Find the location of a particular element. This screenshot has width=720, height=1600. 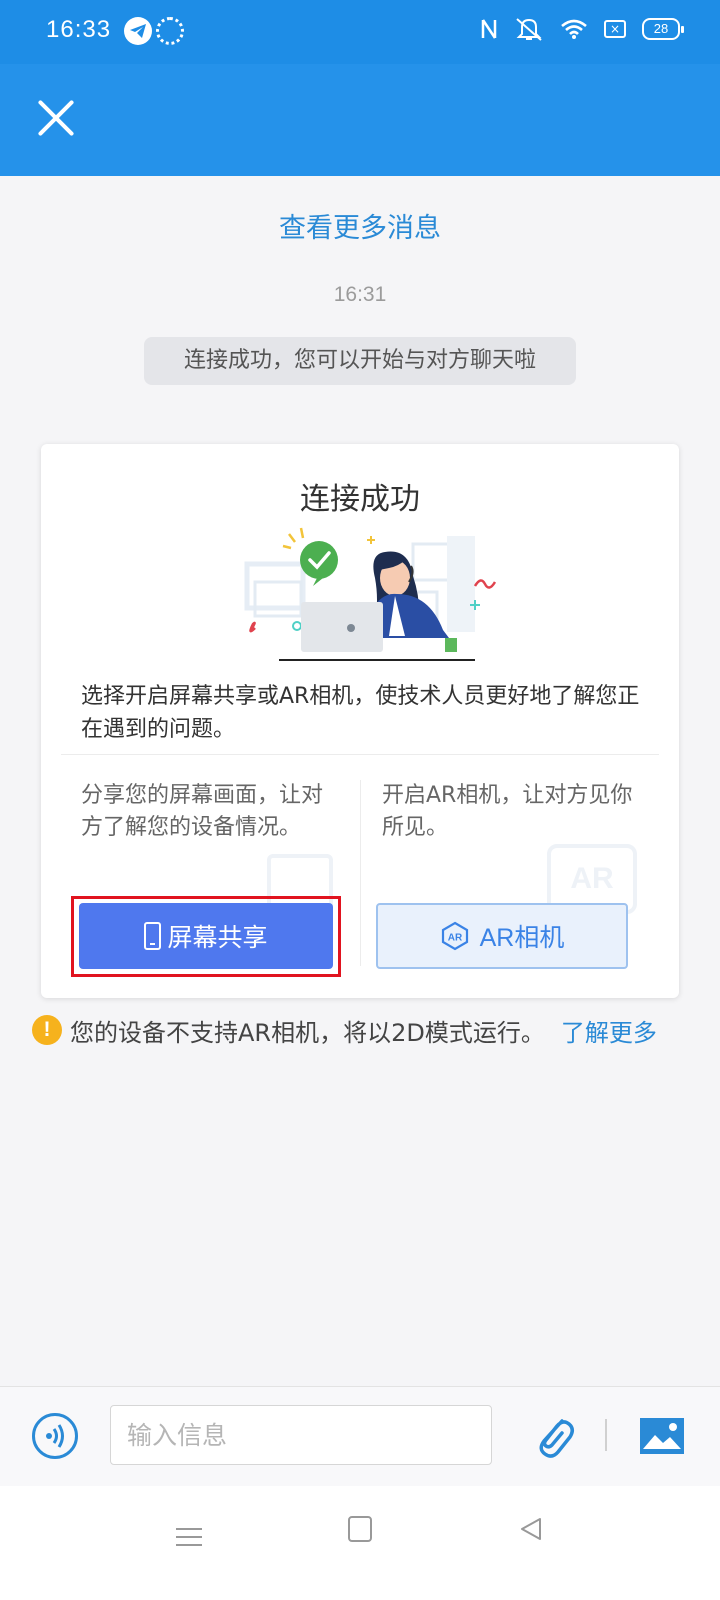

wifi-icon is located at coordinates (574, 29).